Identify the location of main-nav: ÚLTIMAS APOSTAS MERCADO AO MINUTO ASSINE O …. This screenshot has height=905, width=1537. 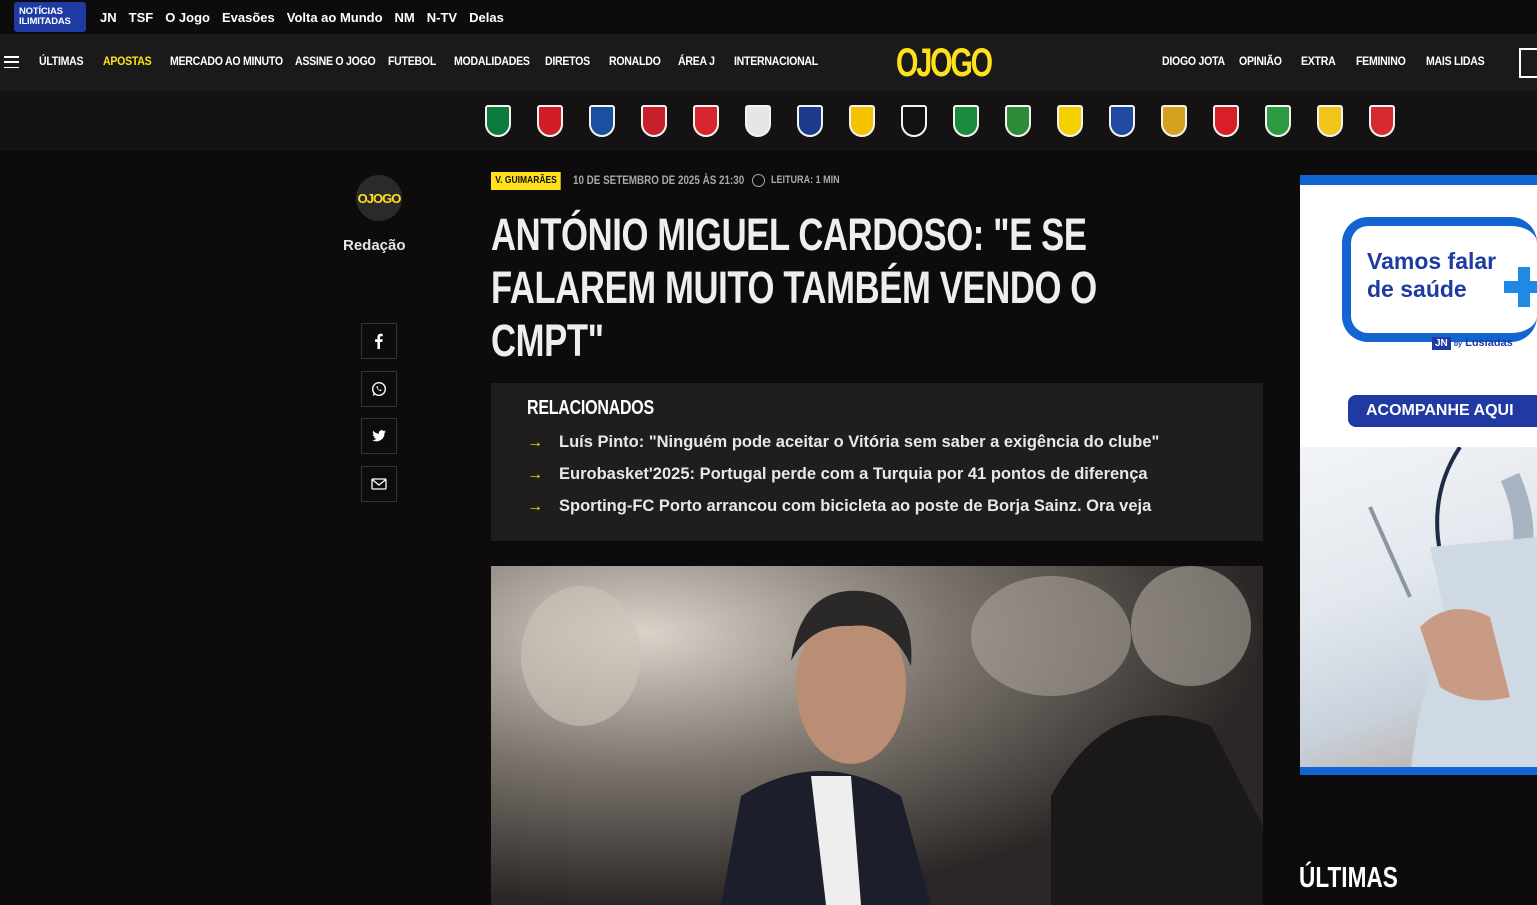
(768, 62).